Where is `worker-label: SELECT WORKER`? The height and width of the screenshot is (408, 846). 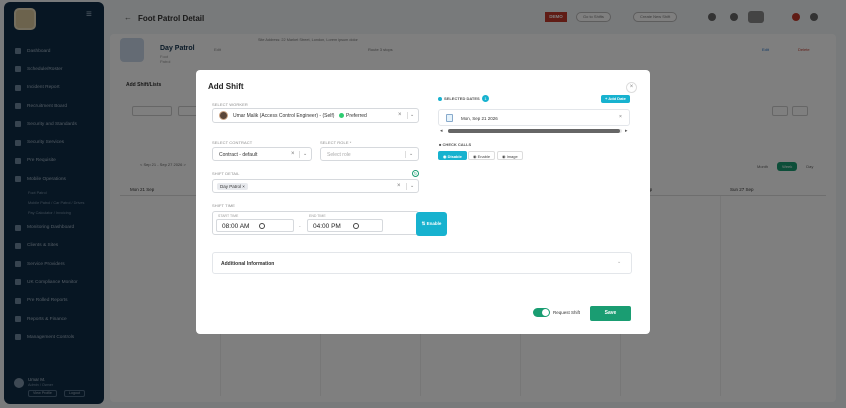
worker-label: SELECT WORKER is located at coordinates (230, 104).